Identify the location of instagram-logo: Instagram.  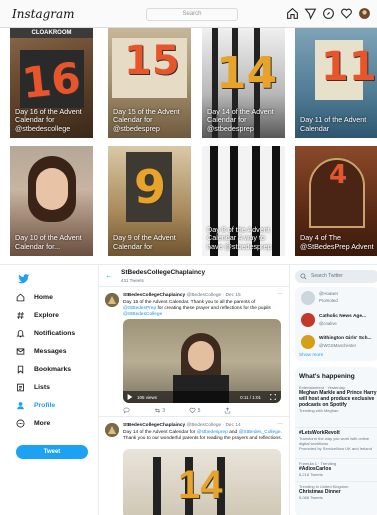
(43, 14).